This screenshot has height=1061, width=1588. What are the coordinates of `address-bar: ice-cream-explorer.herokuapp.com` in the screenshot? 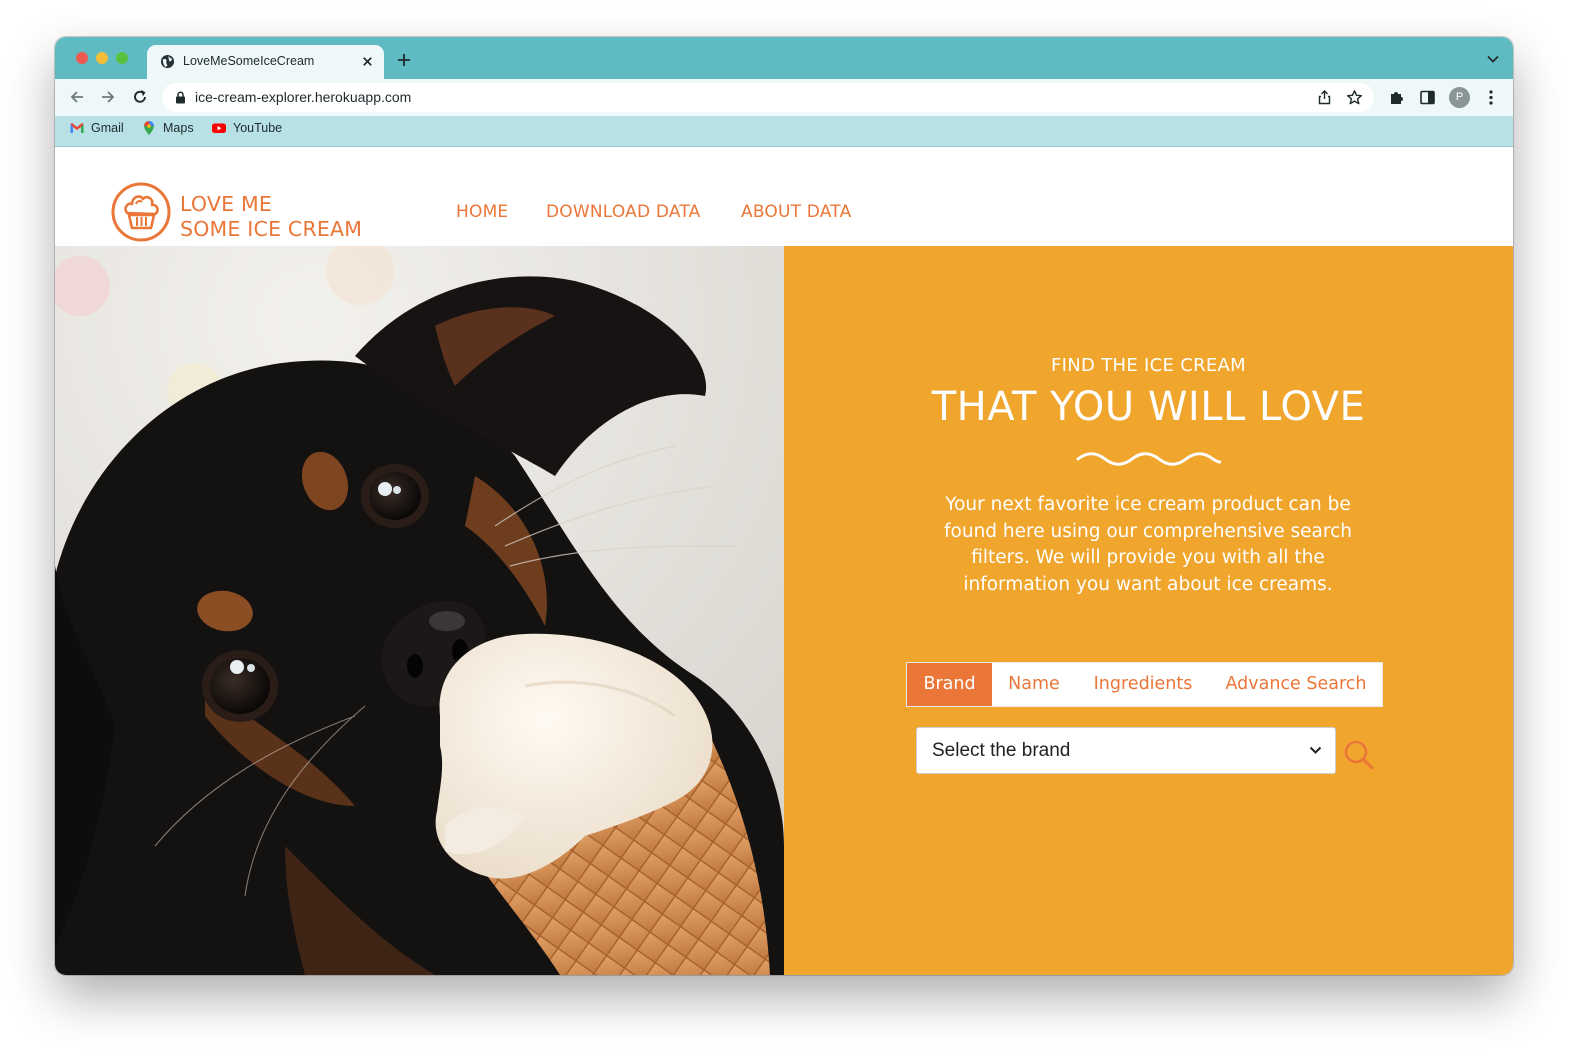 It's located at (768, 97).